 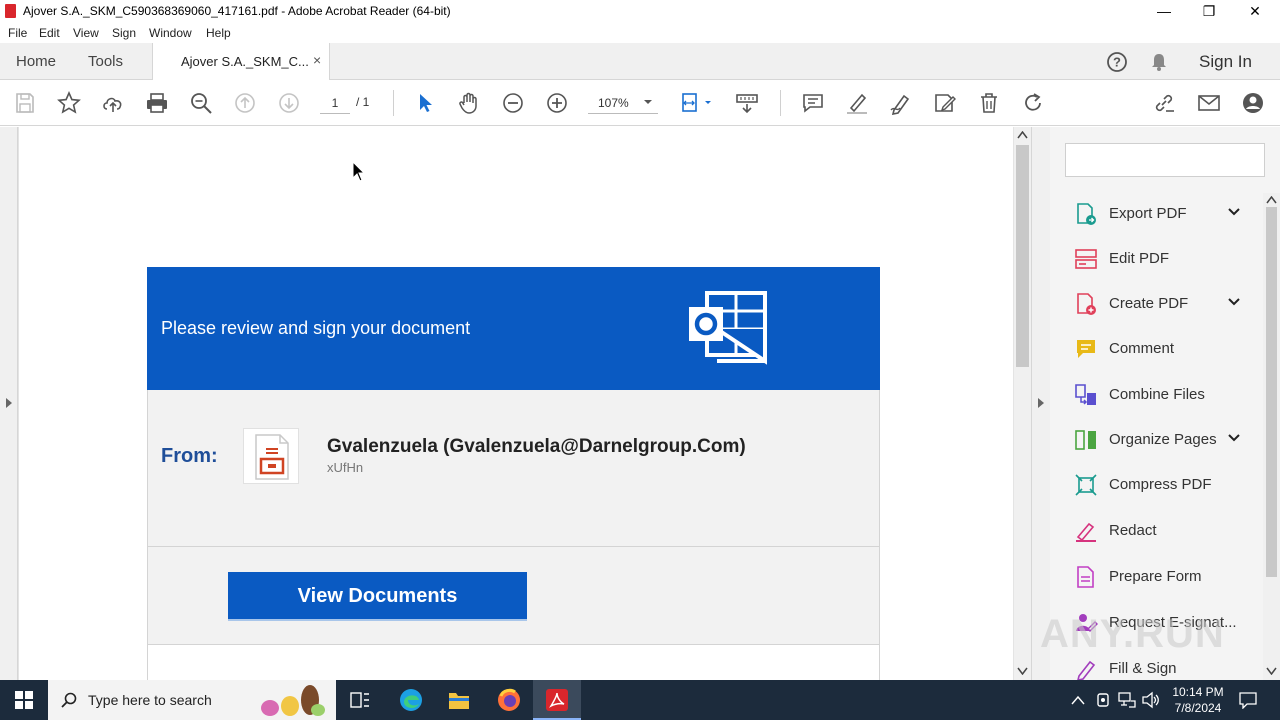 I want to click on edit-pdf-icon, so click(x=1086, y=259).